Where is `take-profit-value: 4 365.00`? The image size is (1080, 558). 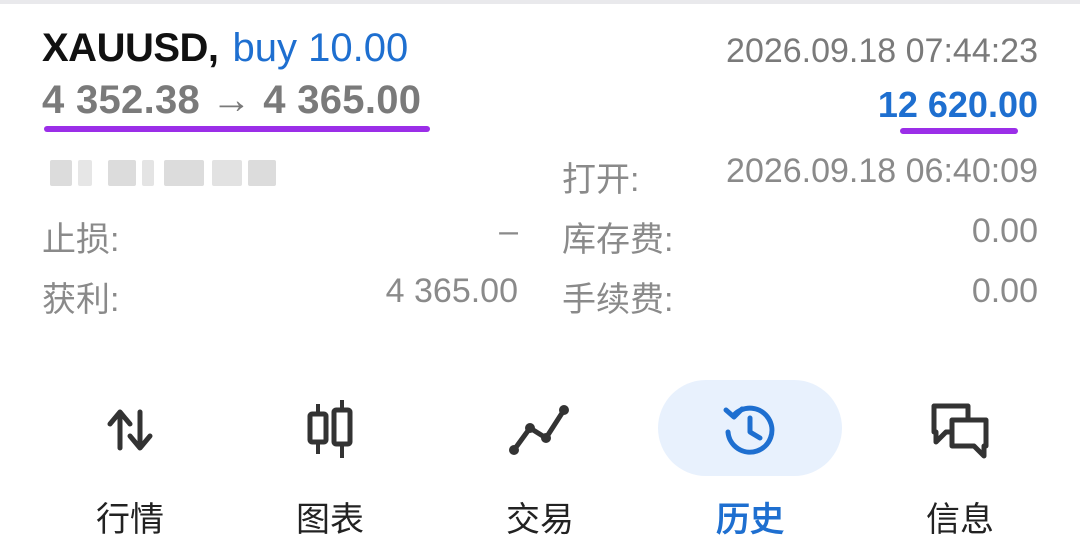
take-profit-value: 4 365.00 is located at coordinates (451, 291).